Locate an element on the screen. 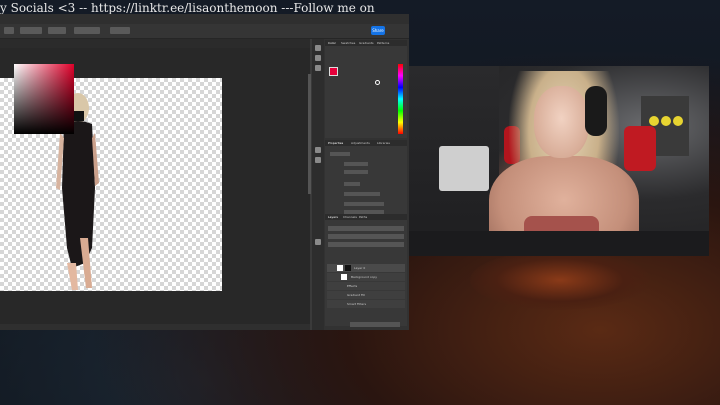  gaming-chair is located at coordinates (640, 148).